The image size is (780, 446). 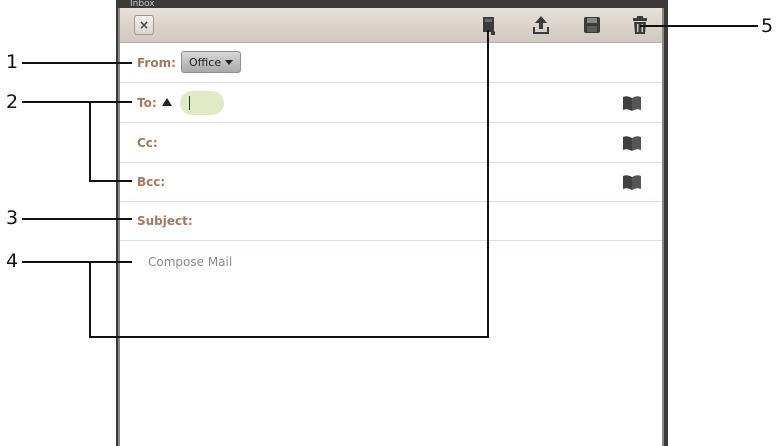 I want to click on expand-recipients-icon, so click(x=167, y=102).